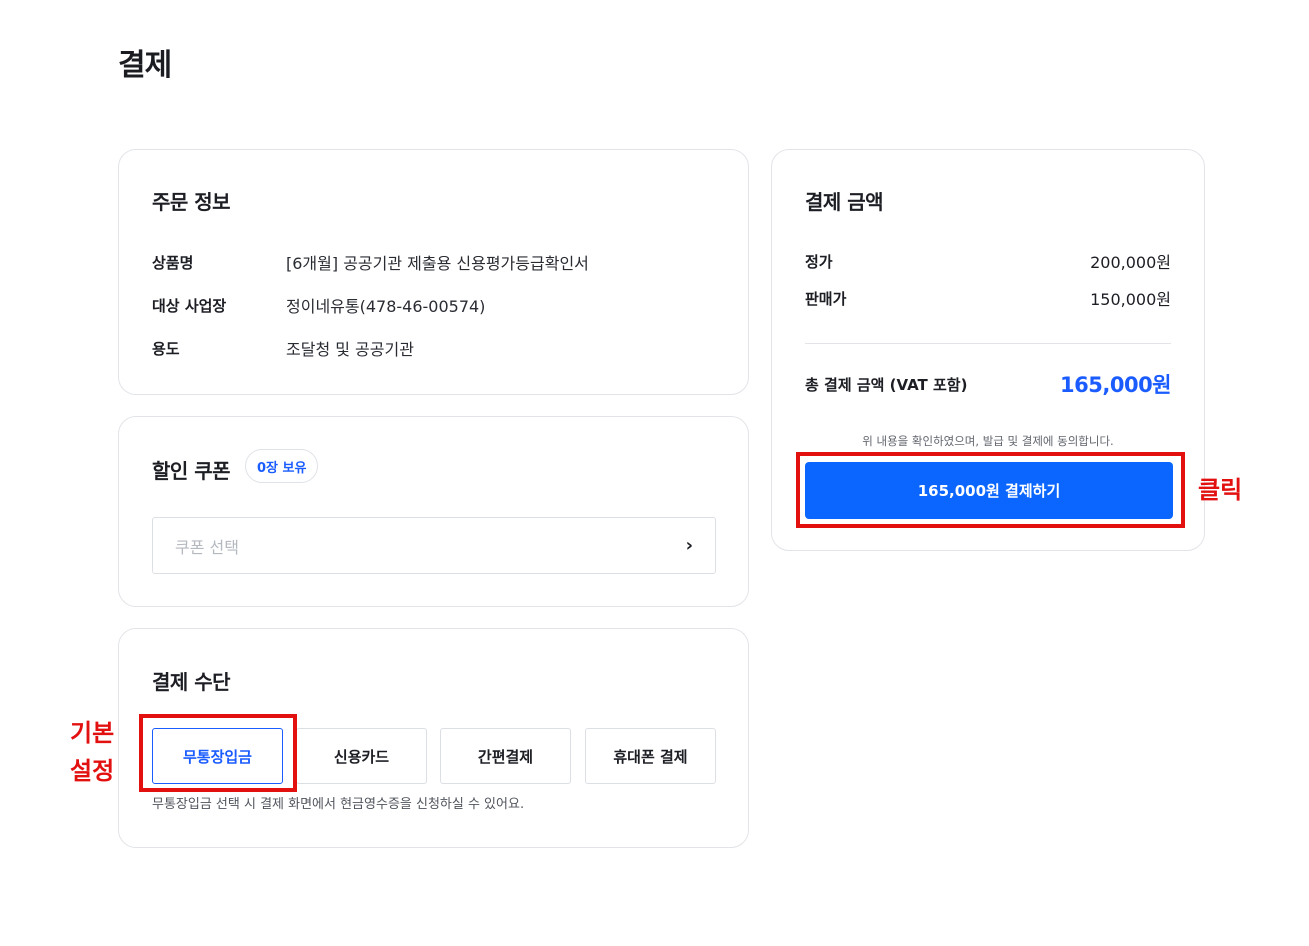 The image size is (1309, 946). What do you see at coordinates (434, 545) in the screenshot?
I see `coupon-select: 쿠폰 선택 ›` at bounding box center [434, 545].